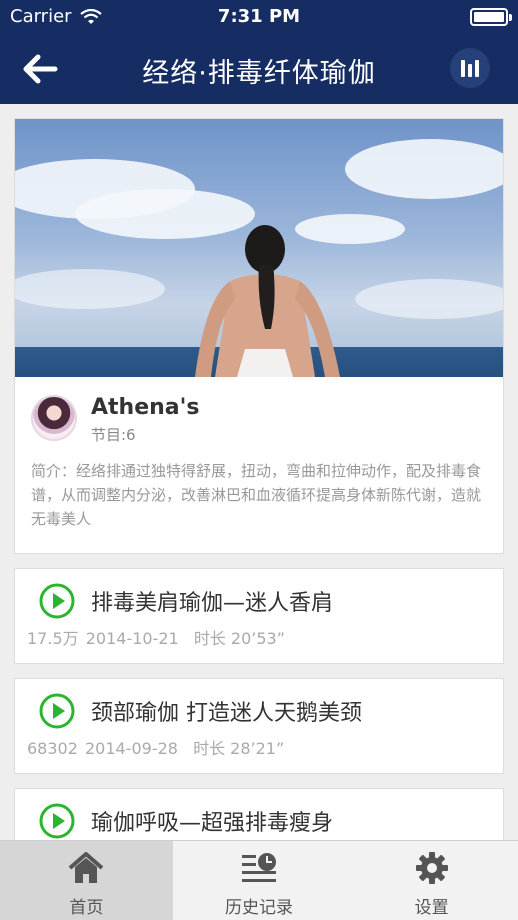  Describe the element at coordinates (131, 748) in the screenshot. I see `publish-date: 2014-09-28` at that location.